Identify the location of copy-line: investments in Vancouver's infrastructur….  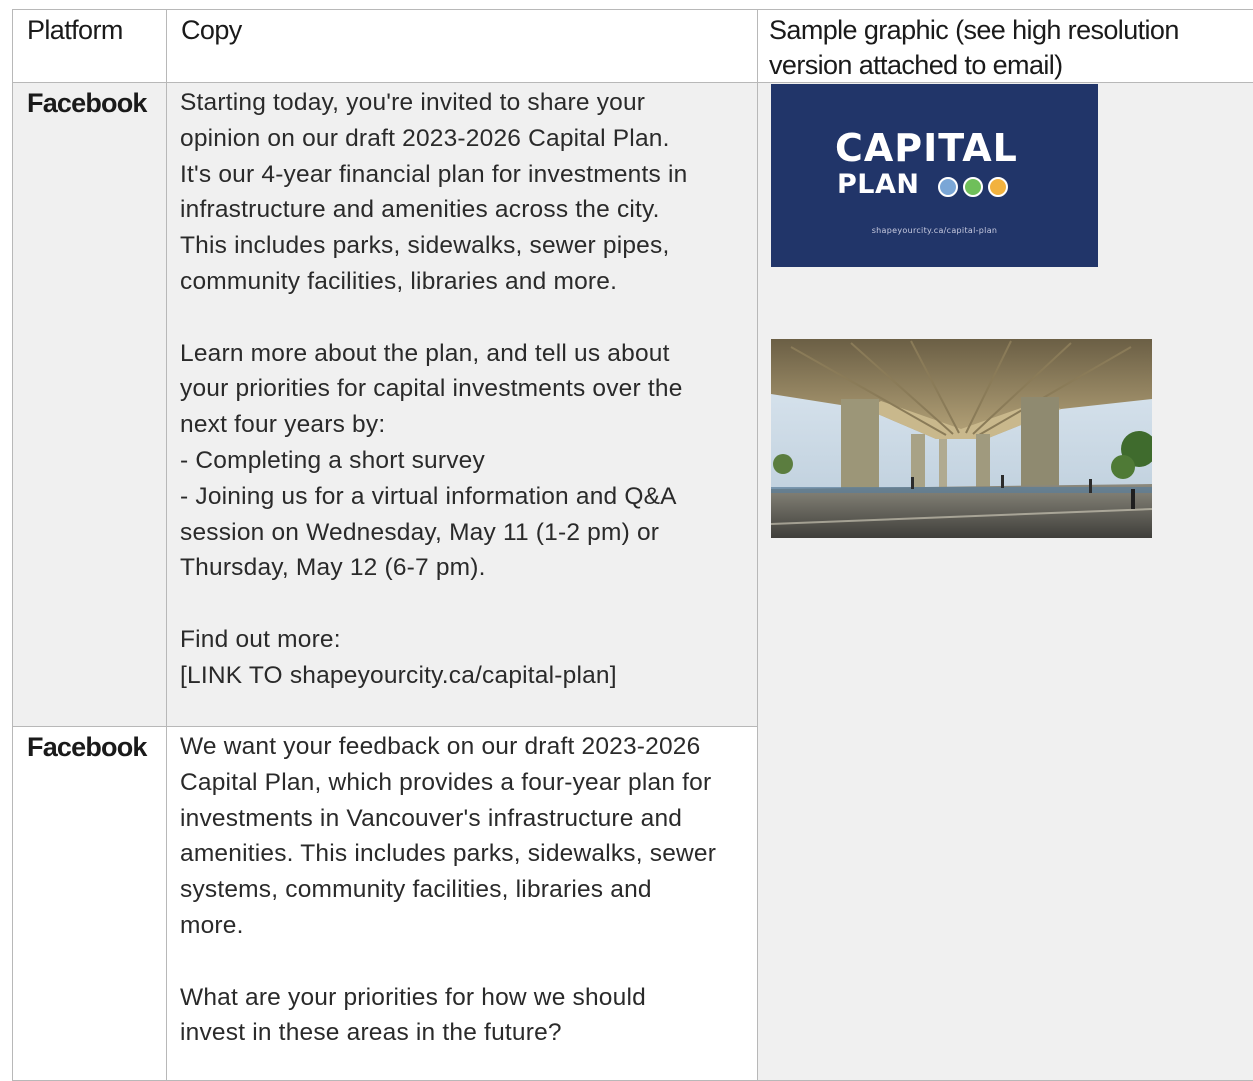
(431, 818).